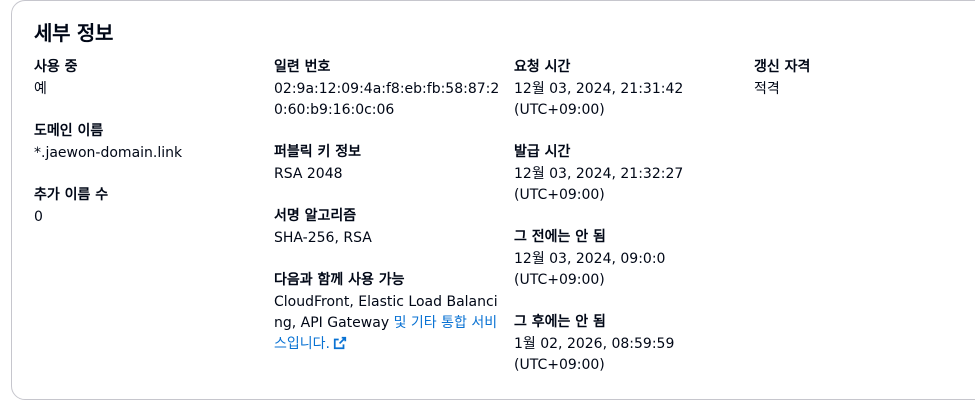 Image resolution: width=975 pixels, height=418 pixels. What do you see at coordinates (308, 174) in the screenshot?
I see `field-value: RSA 2048` at bounding box center [308, 174].